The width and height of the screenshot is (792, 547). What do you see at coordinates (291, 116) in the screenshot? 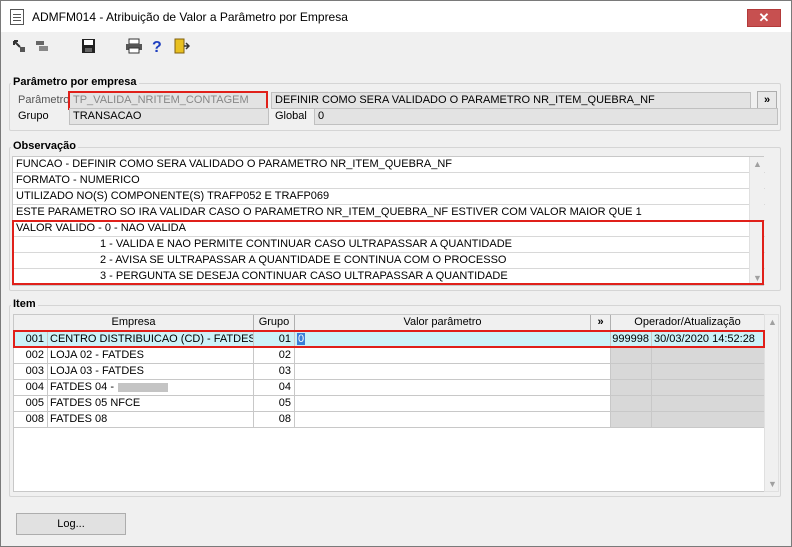
I see `global-label: Global` at bounding box center [291, 116].